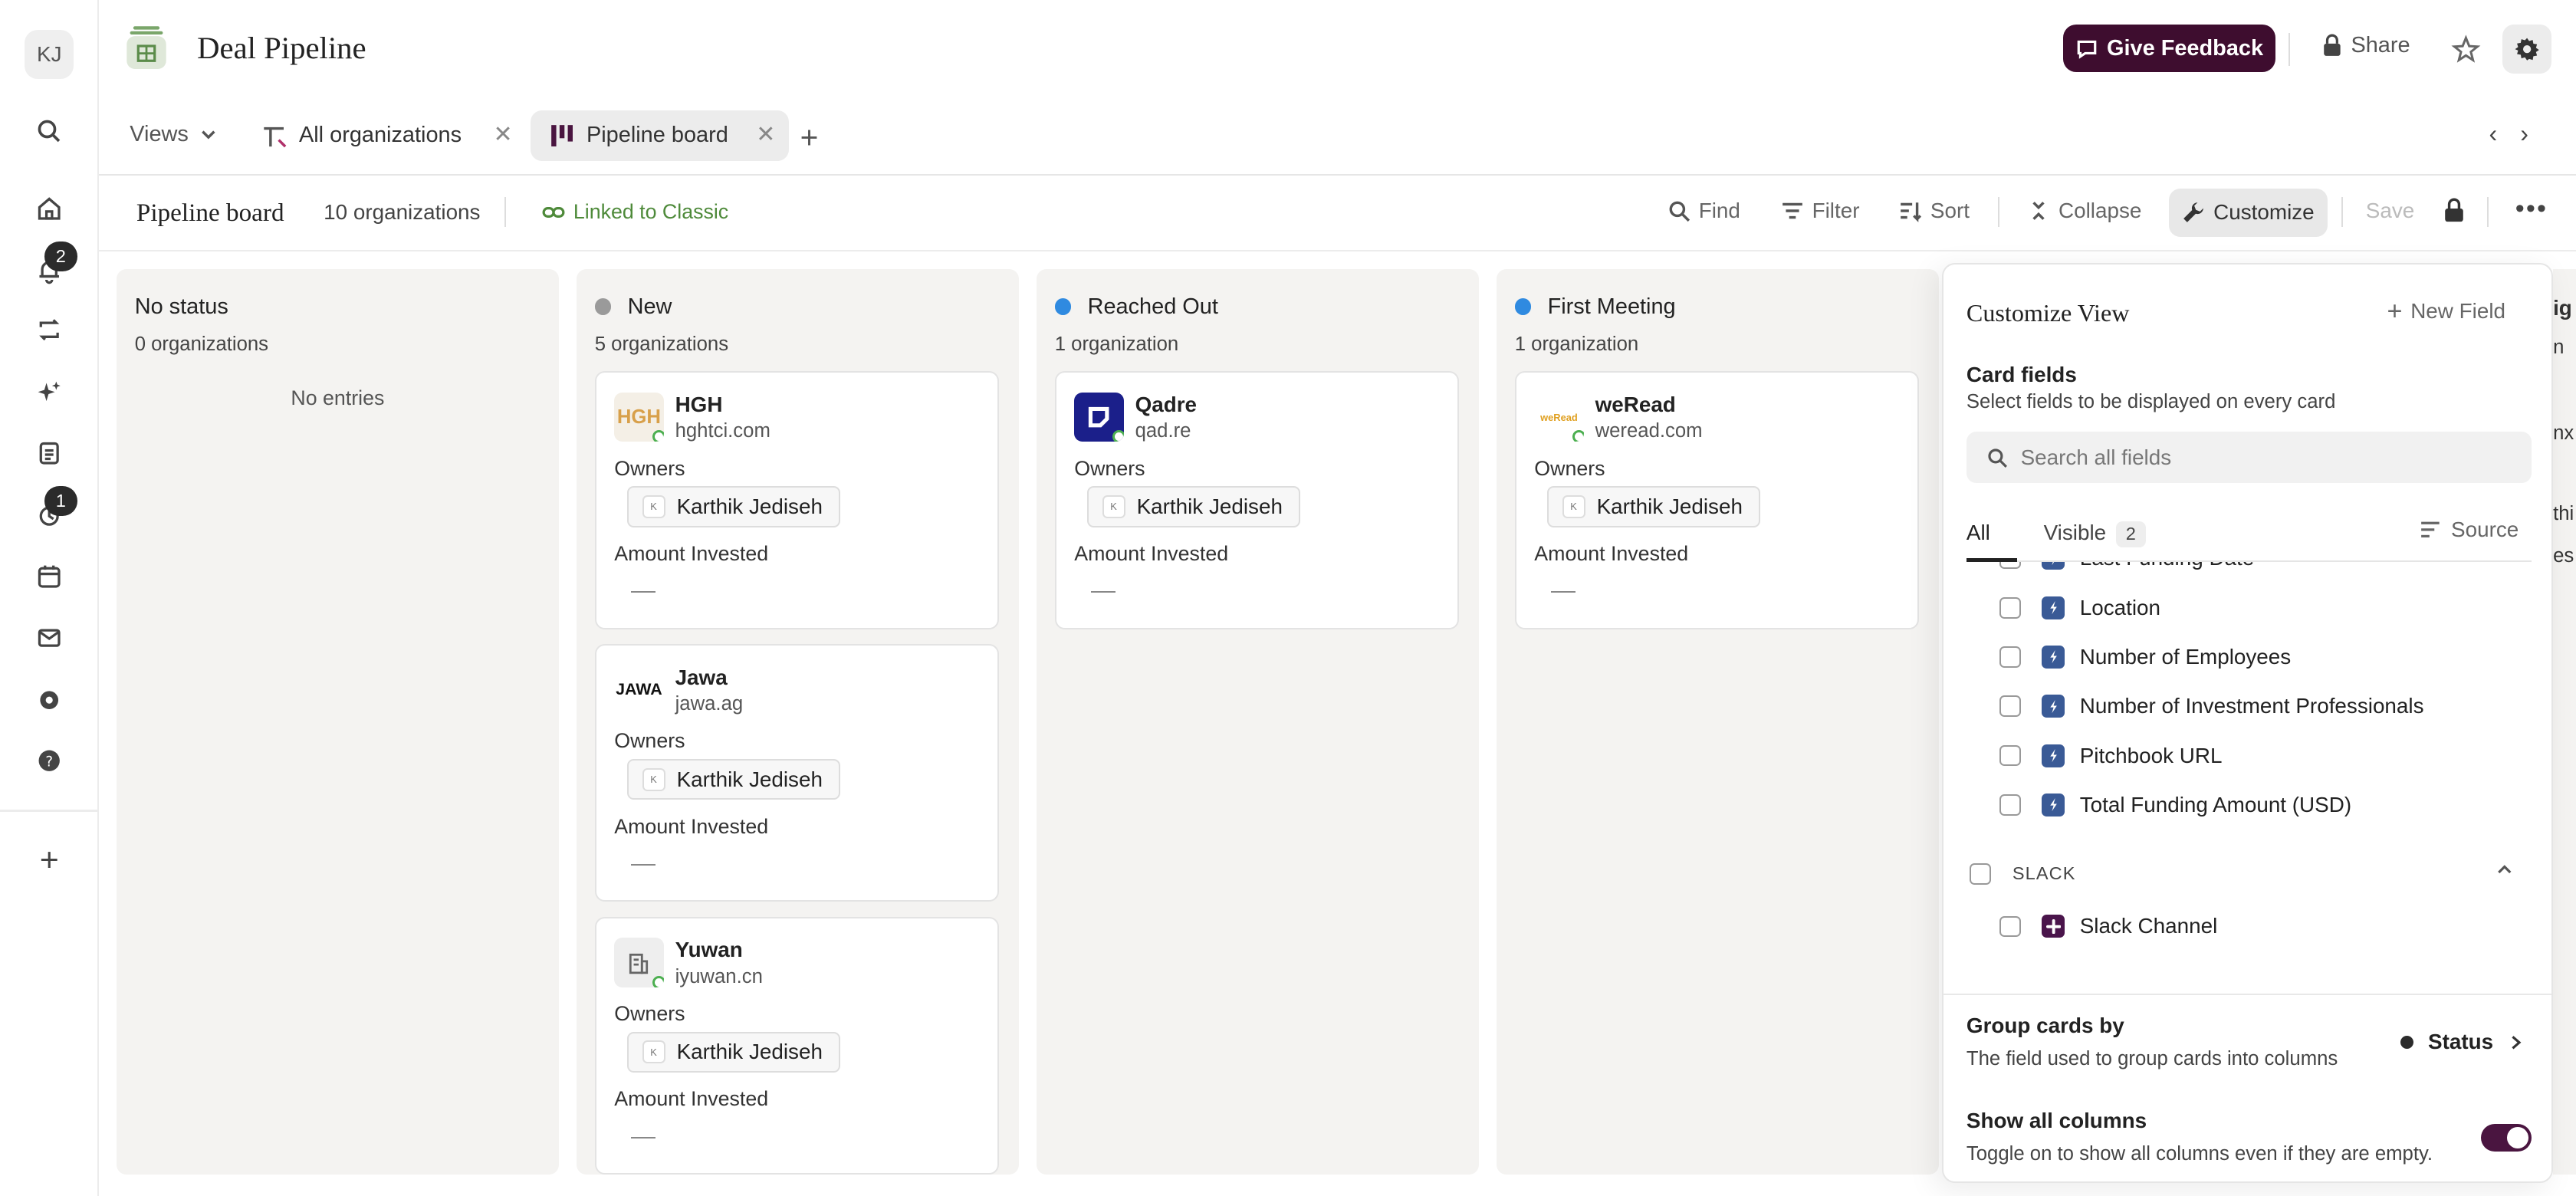  I want to click on home-icon, so click(49, 209).